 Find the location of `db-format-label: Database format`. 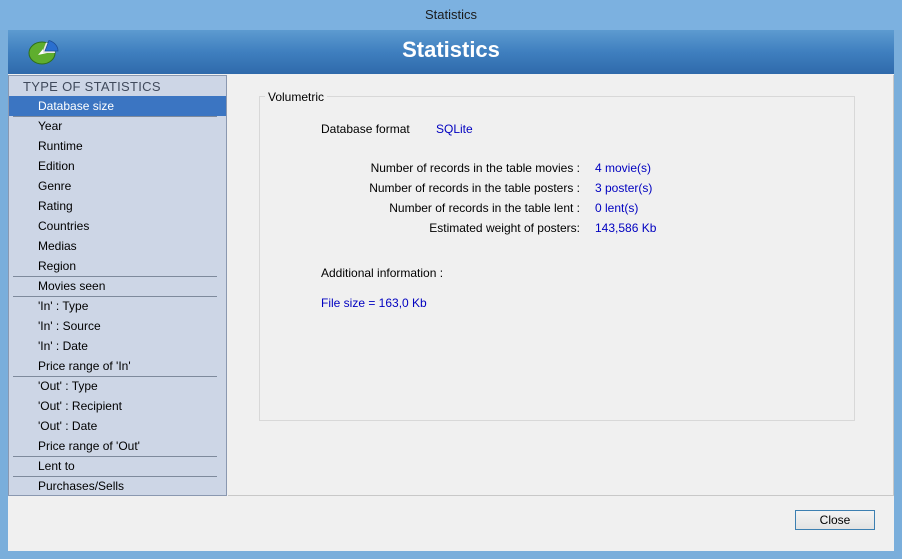

db-format-label: Database format is located at coordinates (365, 129).